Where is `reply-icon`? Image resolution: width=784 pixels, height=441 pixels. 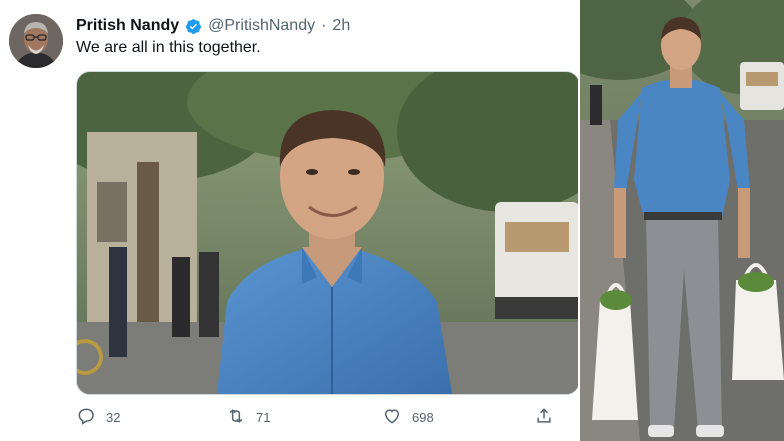 reply-icon is located at coordinates (86, 417).